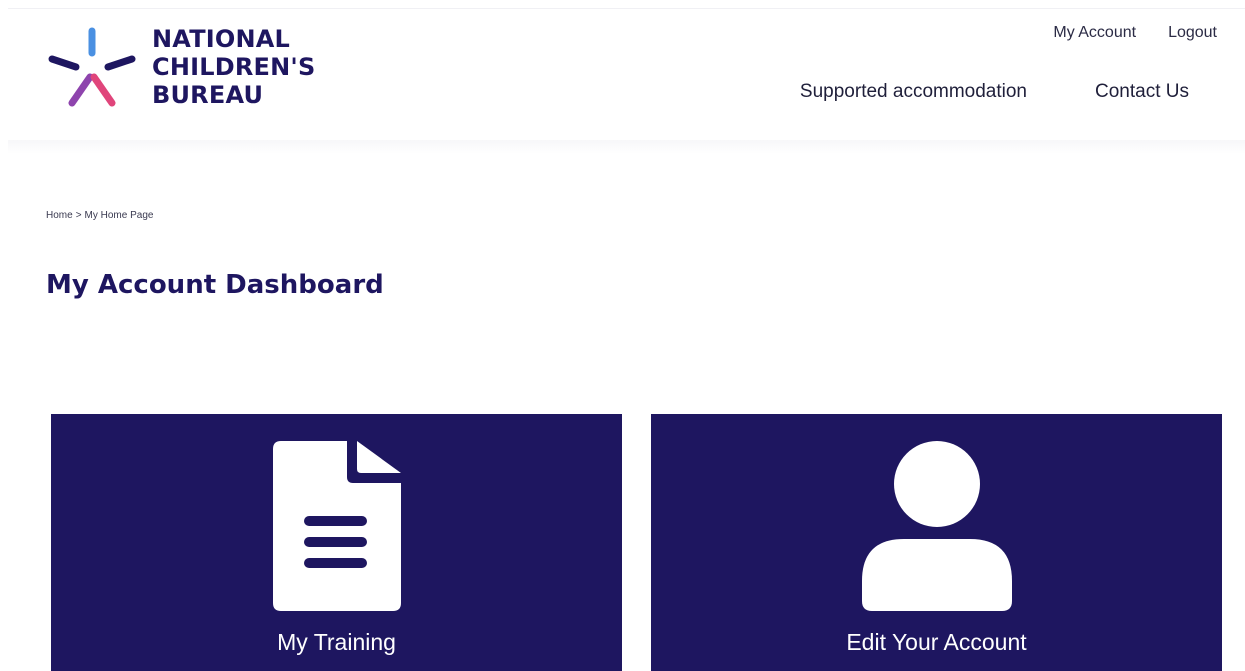 This screenshot has height=671, width=1245. I want to click on header-divider, so click(626, 147).